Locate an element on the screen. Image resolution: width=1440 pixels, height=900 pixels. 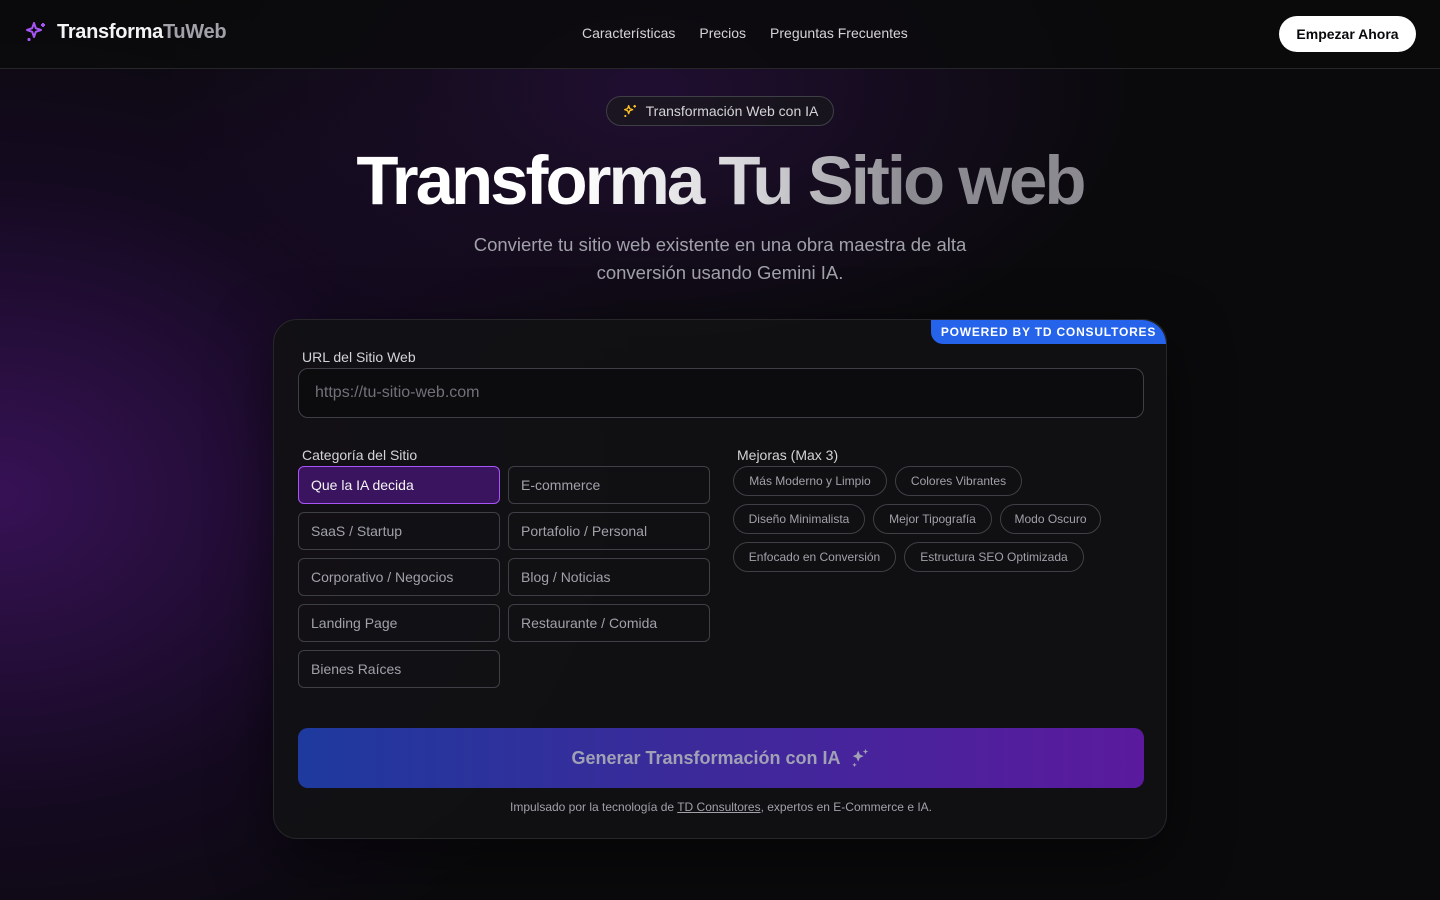
improvement-chip-typography: Mejor Tipografía is located at coordinates (932, 519).